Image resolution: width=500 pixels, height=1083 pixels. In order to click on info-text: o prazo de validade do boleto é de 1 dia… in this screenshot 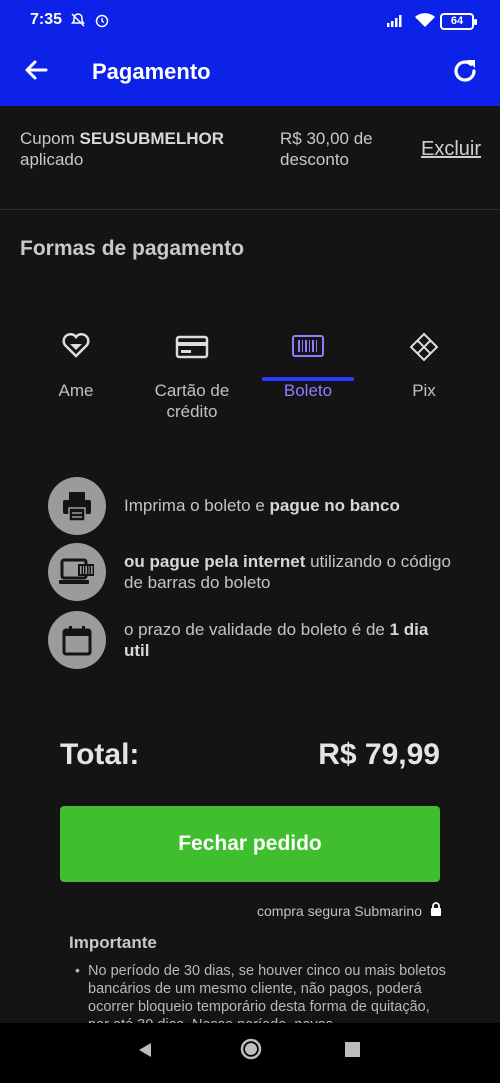, I will do `click(289, 640)`.